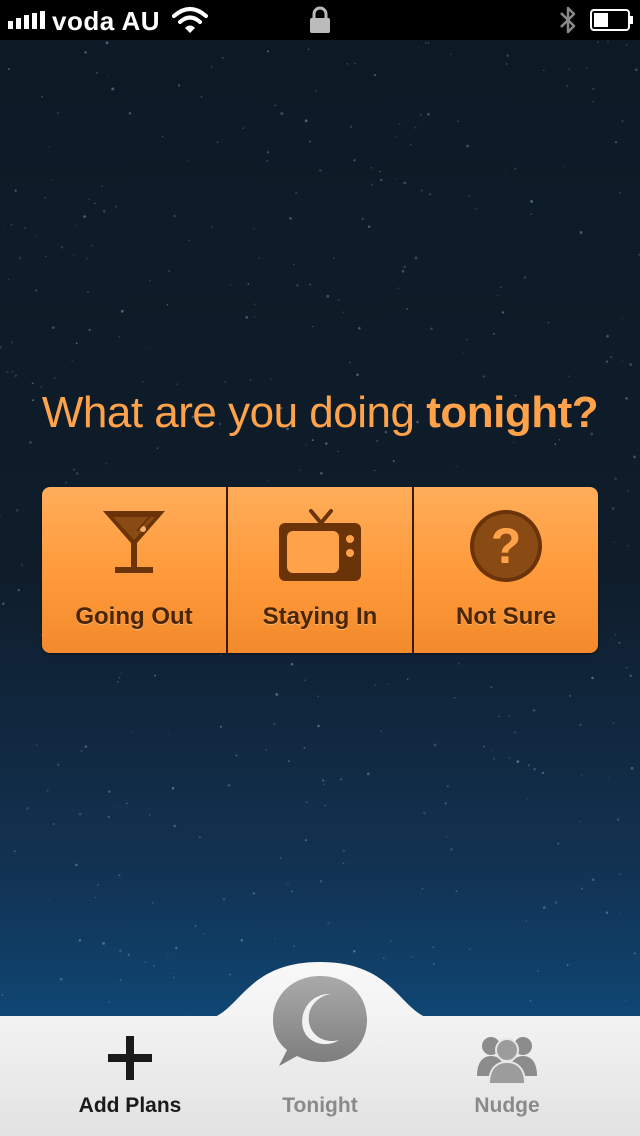  What do you see at coordinates (26, 20) in the screenshot?
I see `signal-strength-icon` at bounding box center [26, 20].